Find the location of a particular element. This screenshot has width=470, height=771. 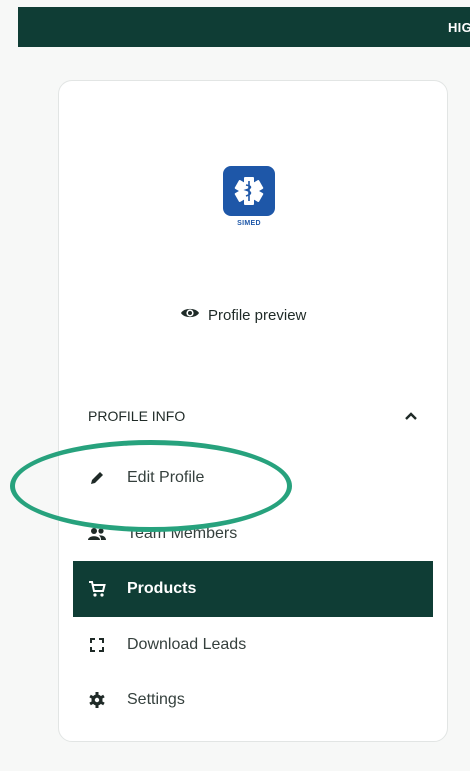

menu-item-edit-profile: Edit Profile is located at coordinates (253, 478).